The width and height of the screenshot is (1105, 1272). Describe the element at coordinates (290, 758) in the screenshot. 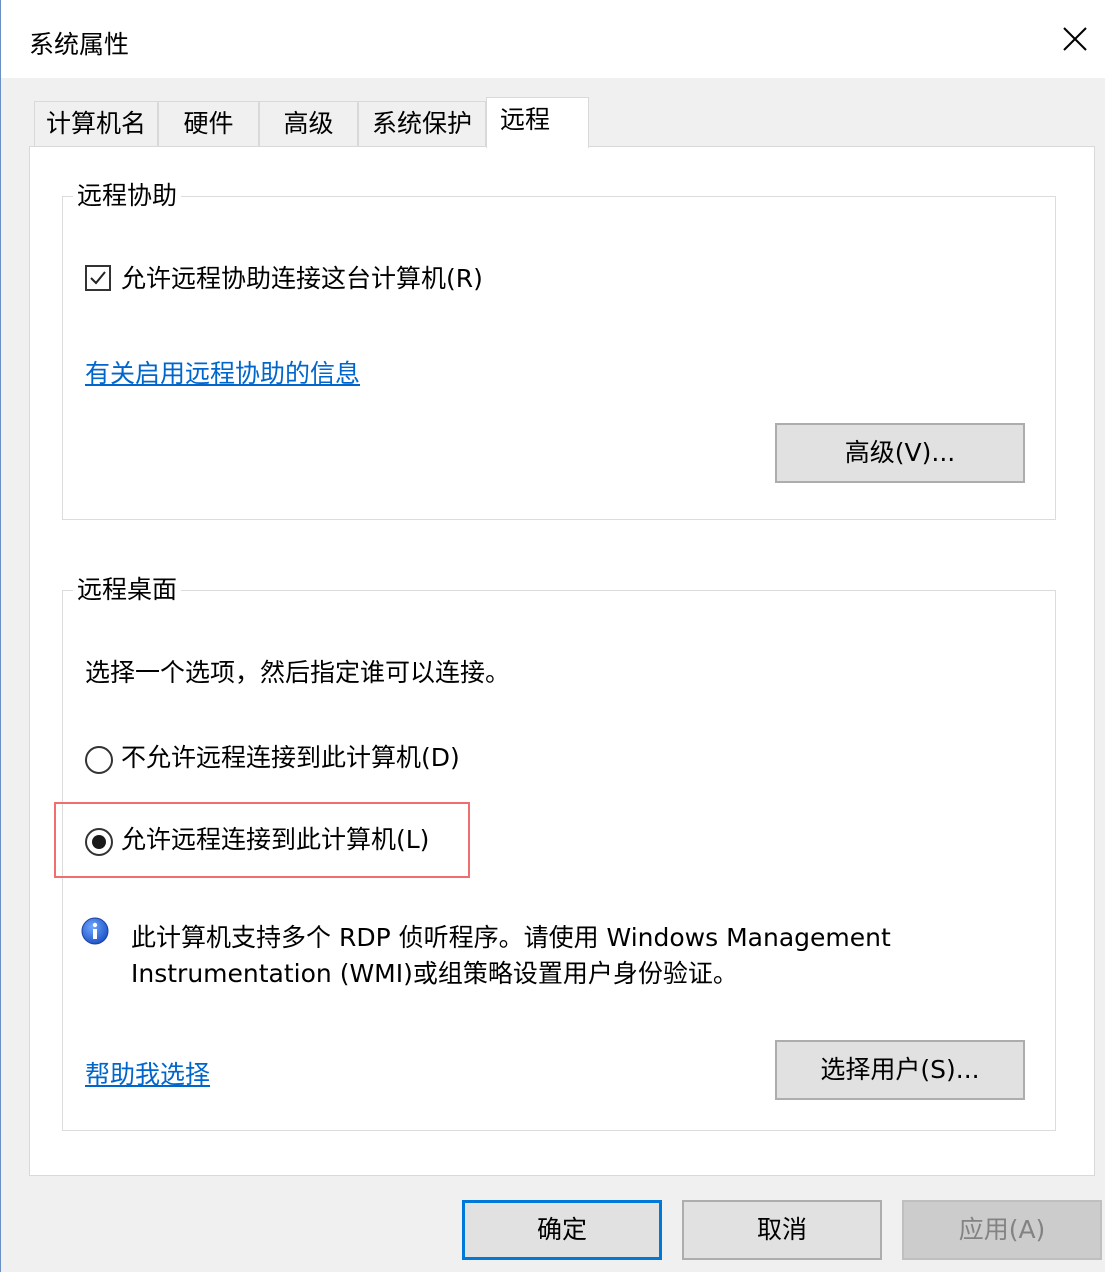

I see `deny-remote-label: 不允许远程连接到此计算机(D)` at that location.